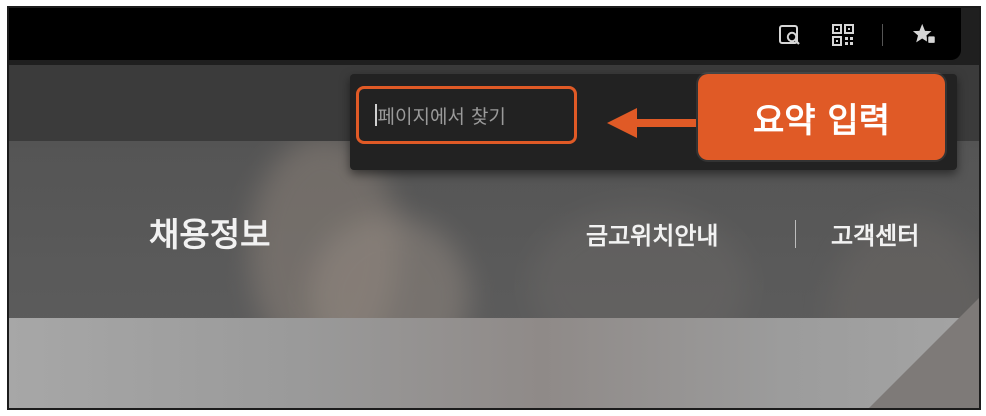 Image resolution: width=986 pixels, height=416 pixels. What do you see at coordinates (485, 34) in the screenshot?
I see `browser-tab-strip` at bounding box center [485, 34].